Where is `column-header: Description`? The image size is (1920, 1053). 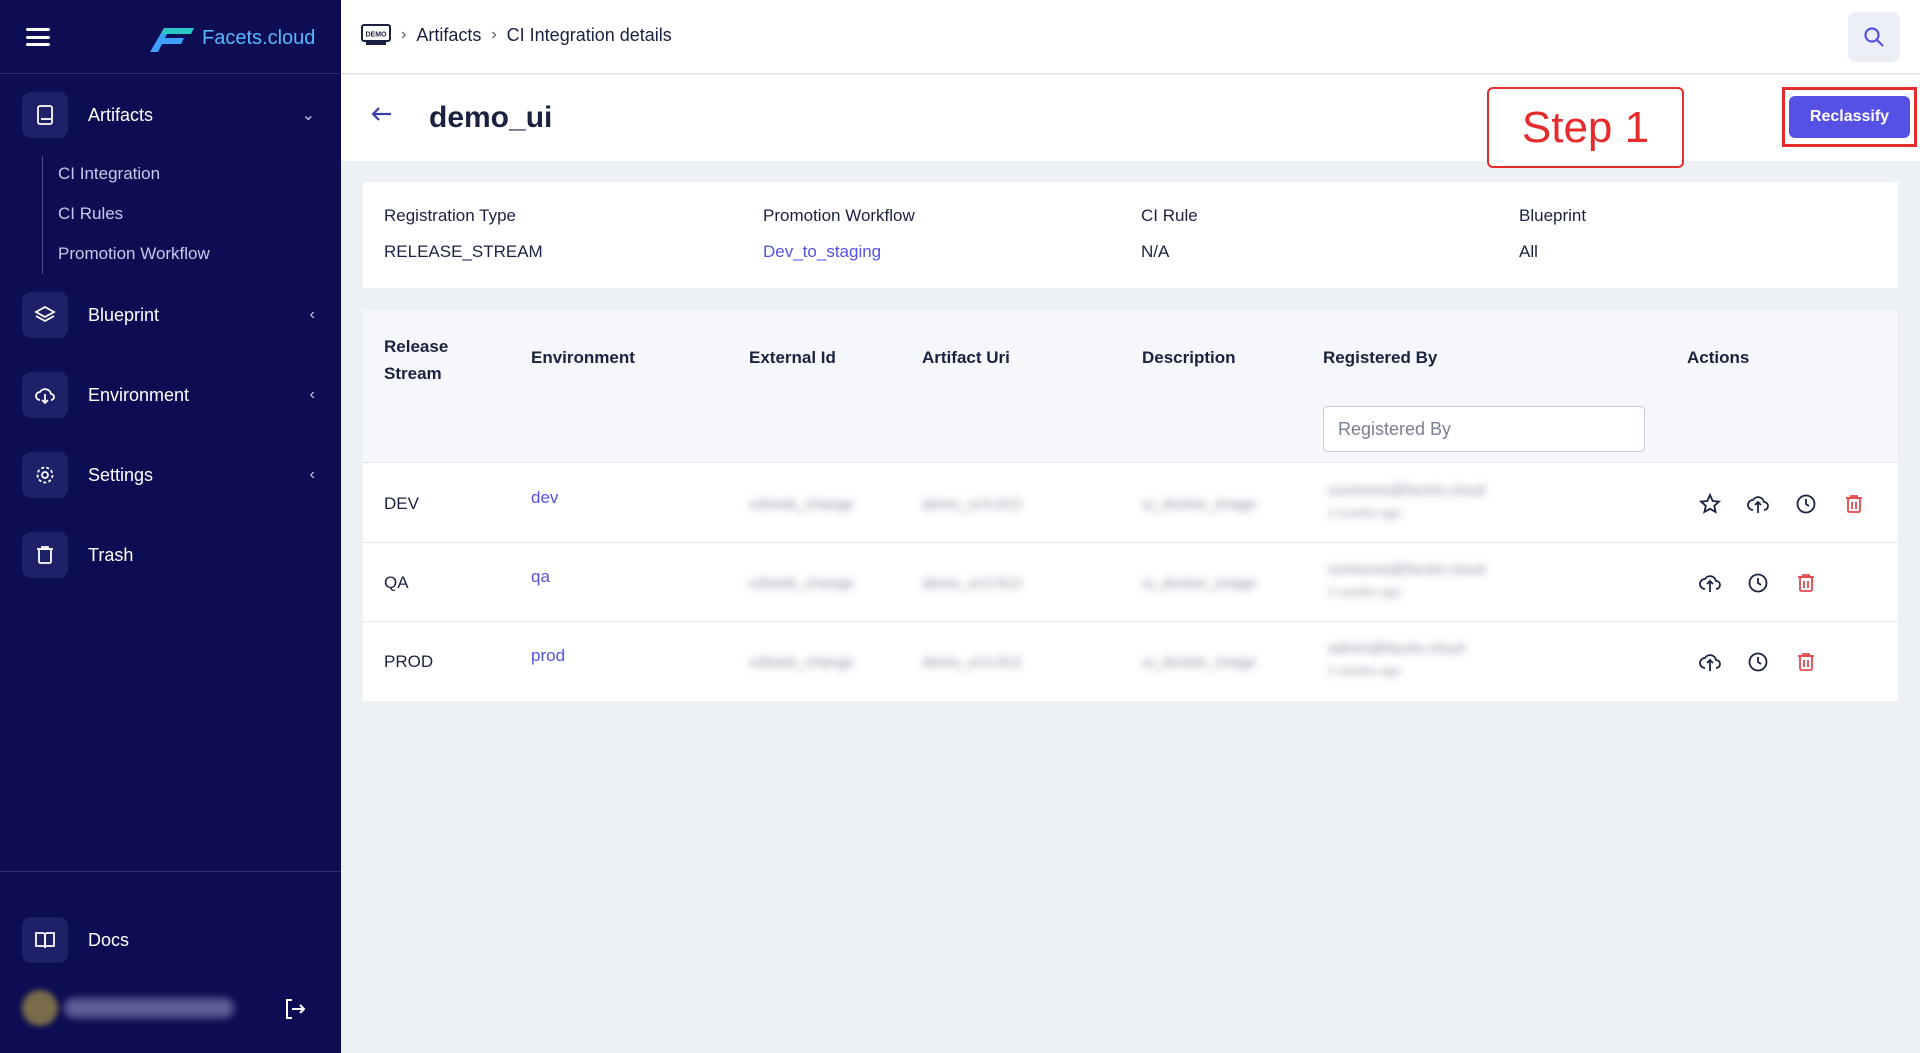 column-header: Description is located at coordinates (1189, 357).